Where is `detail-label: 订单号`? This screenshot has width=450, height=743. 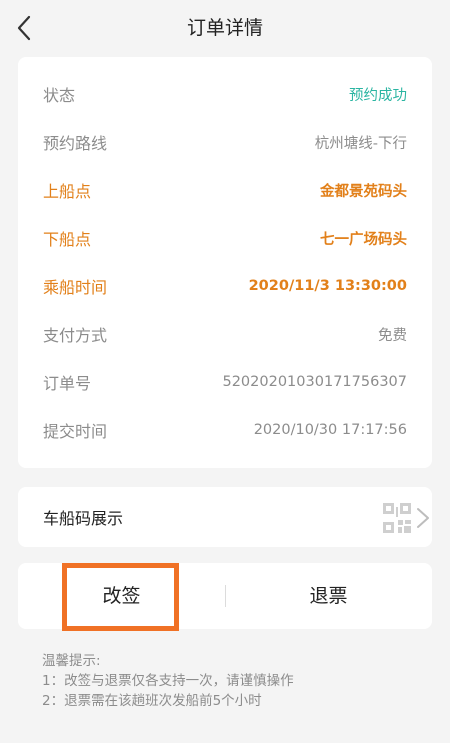
detail-label: 订单号 is located at coordinates (67, 383).